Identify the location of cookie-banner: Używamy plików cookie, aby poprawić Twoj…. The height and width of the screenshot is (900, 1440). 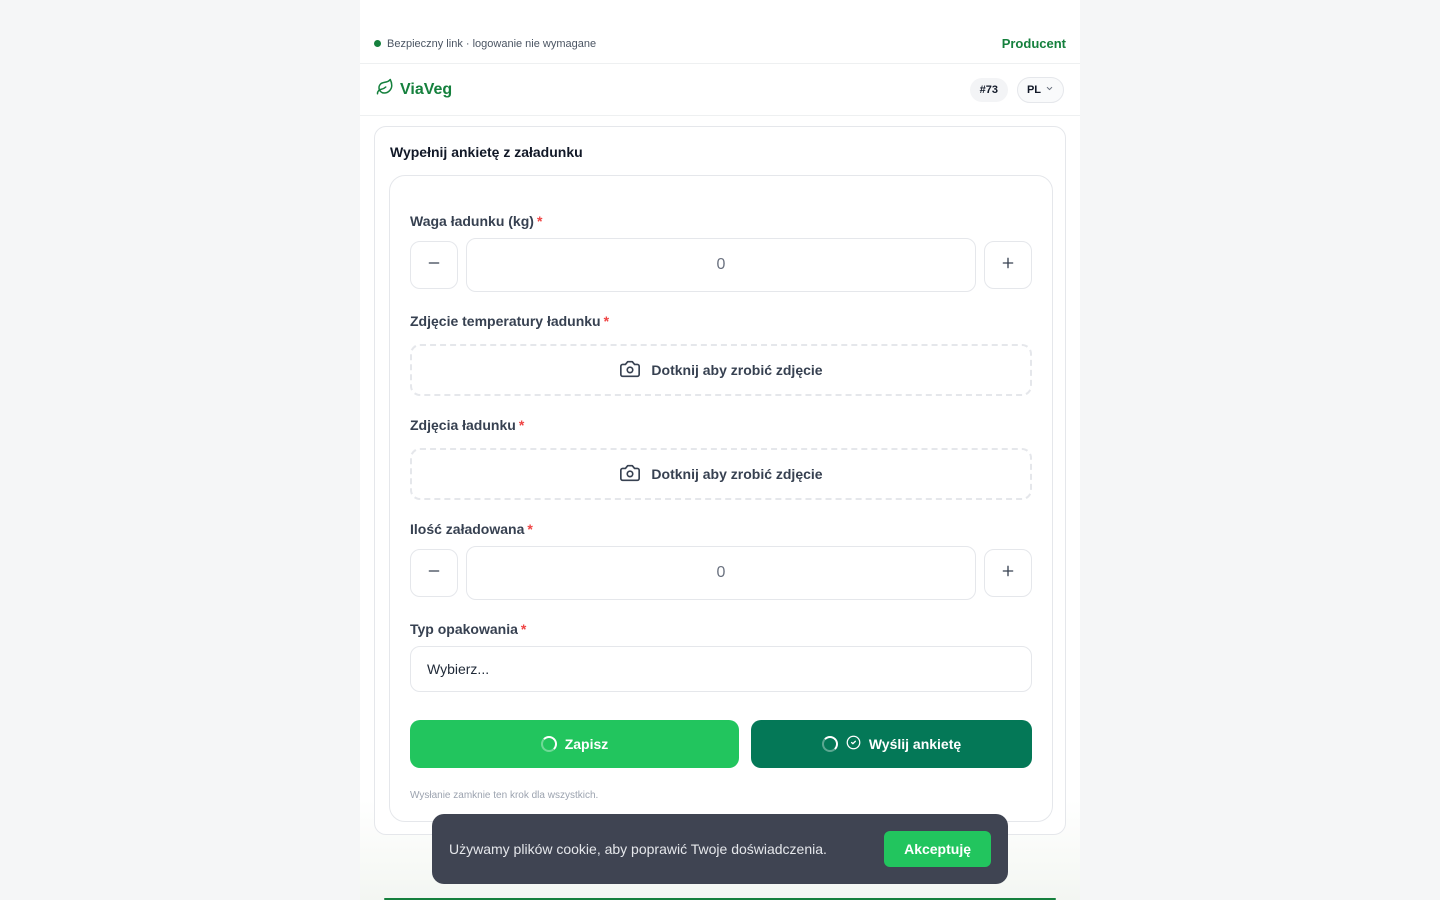
(720, 849).